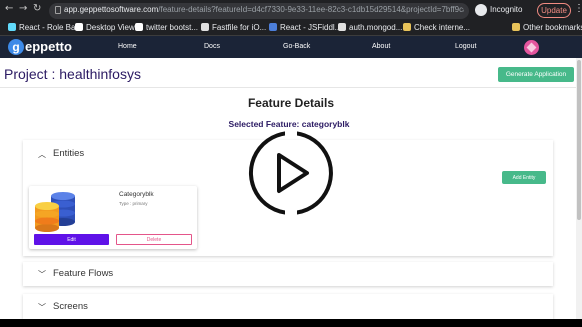 The image size is (582, 327). Describe the element at coordinates (381, 46) in the screenshot. I see `nav-about-link: About` at that location.